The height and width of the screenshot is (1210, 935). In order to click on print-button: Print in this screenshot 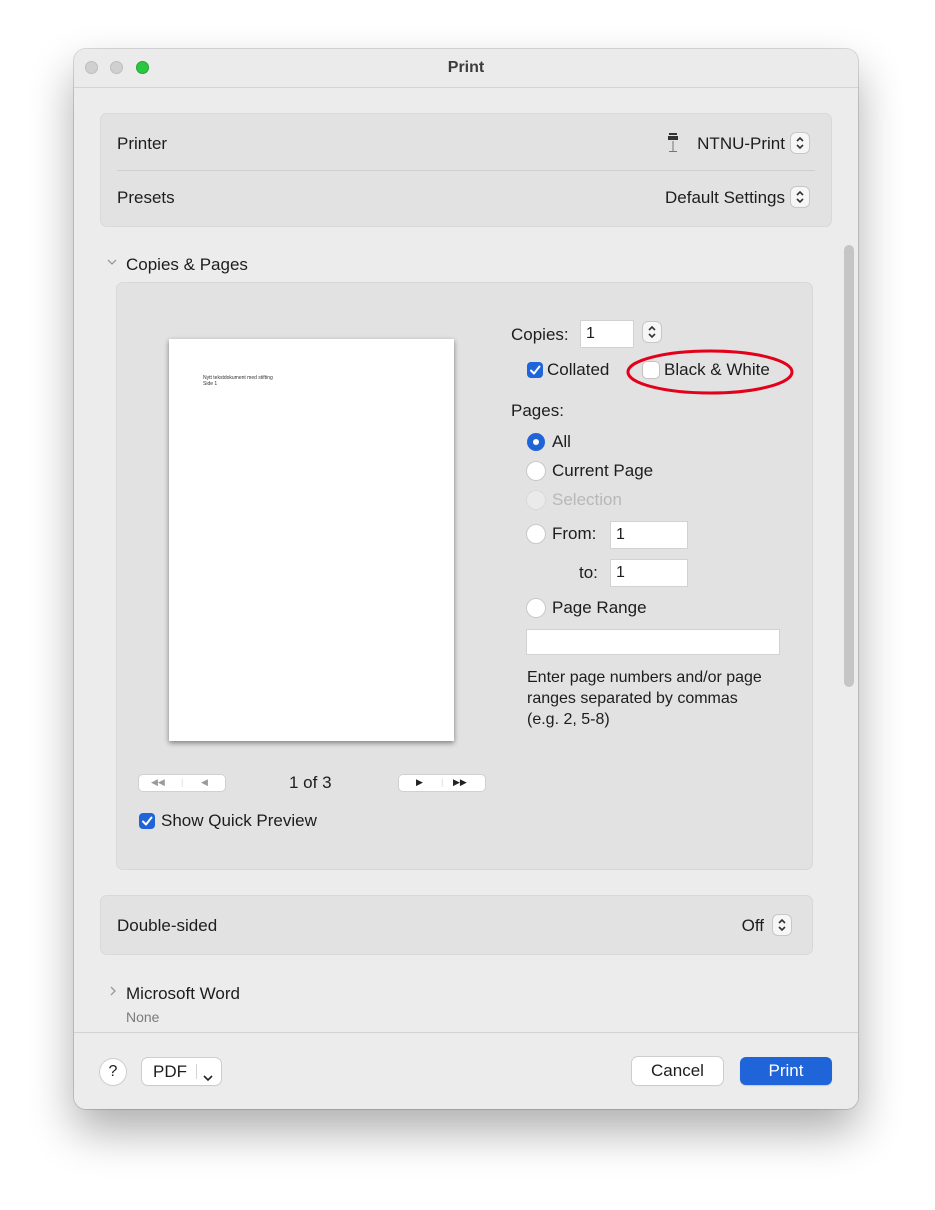, I will do `click(786, 1071)`.